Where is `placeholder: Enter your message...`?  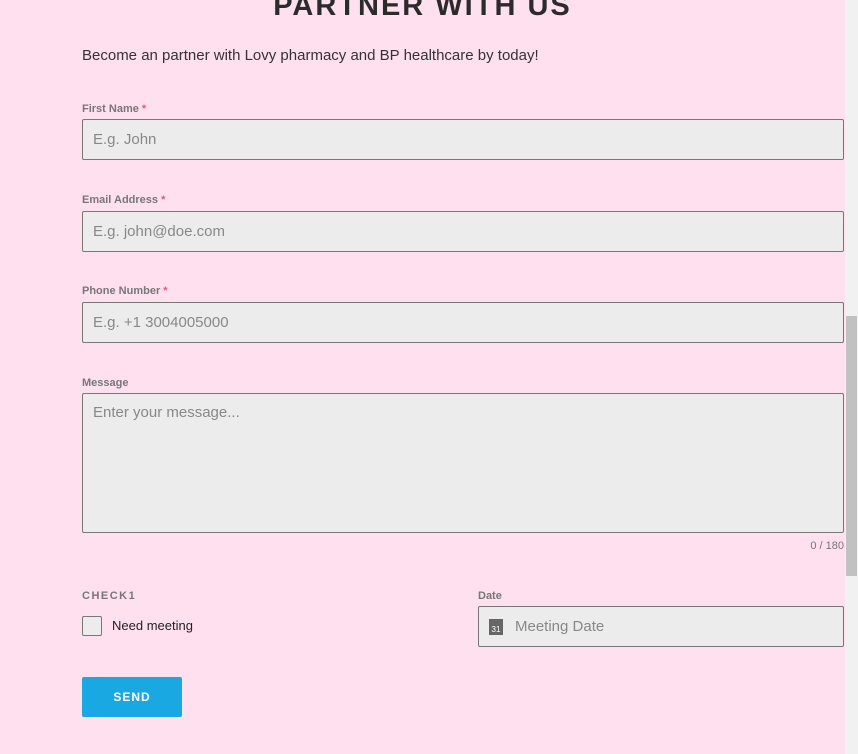 placeholder: Enter your message... is located at coordinates (166, 412).